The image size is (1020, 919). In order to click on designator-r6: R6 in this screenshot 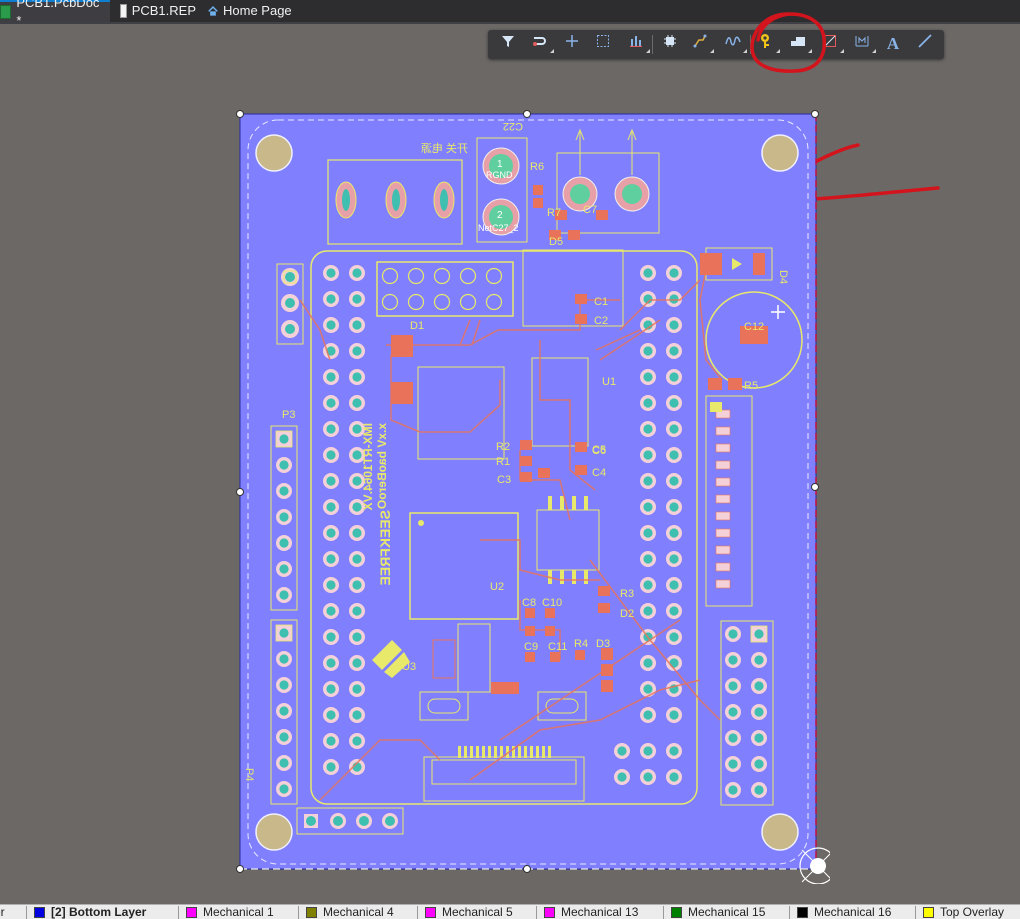, I will do `click(537, 167)`.